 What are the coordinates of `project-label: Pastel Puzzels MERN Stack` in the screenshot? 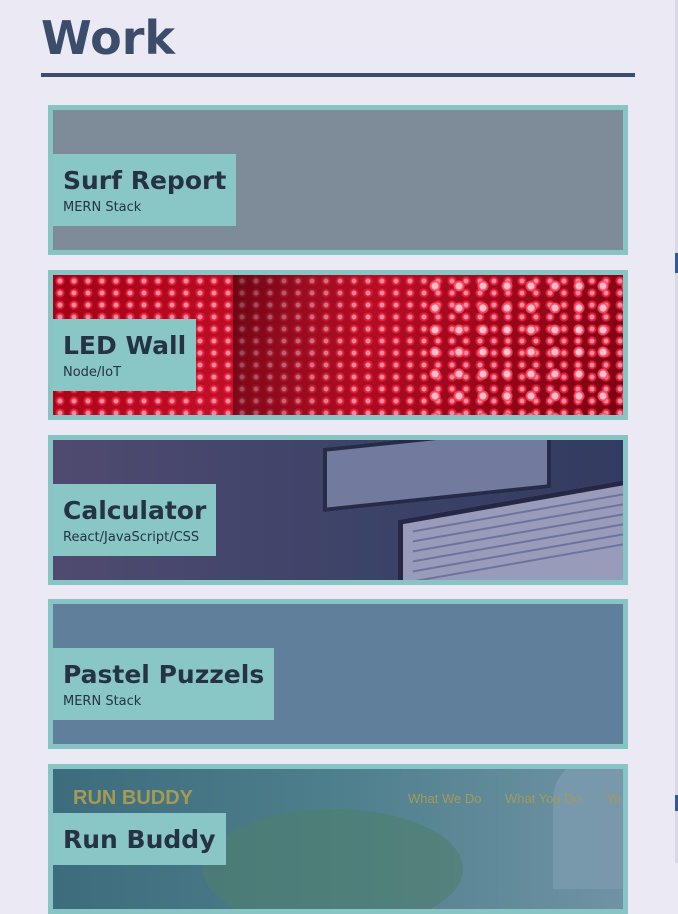 It's located at (164, 684).